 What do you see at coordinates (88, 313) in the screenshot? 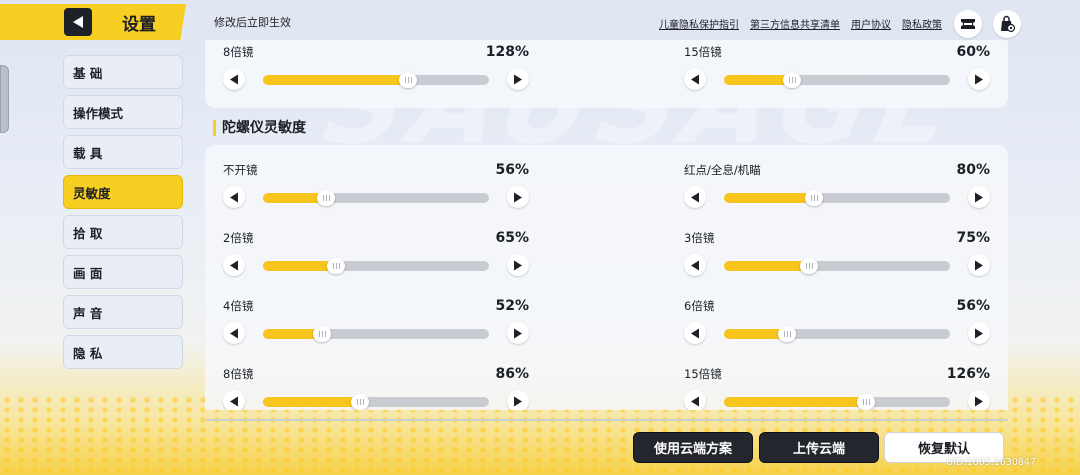
I see `sidebar-item-label: 声 音` at bounding box center [88, 313].